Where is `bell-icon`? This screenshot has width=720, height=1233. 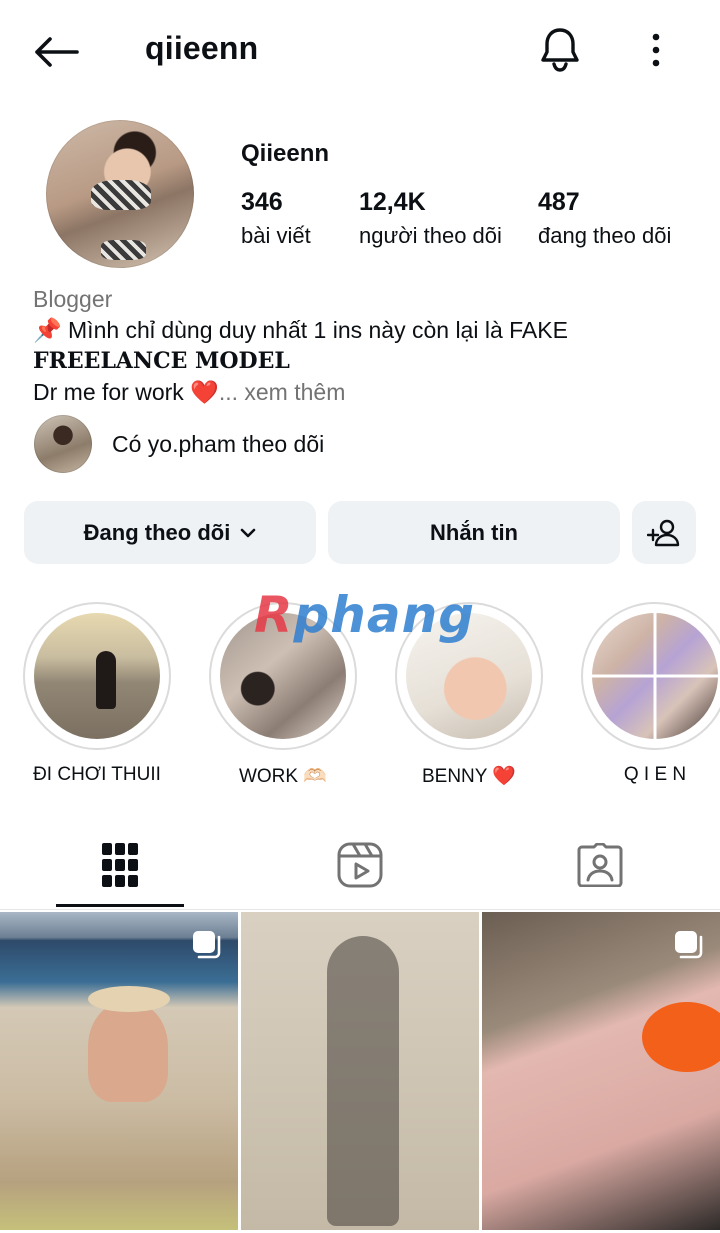
bell-icon is located at coordinates (560, 50).